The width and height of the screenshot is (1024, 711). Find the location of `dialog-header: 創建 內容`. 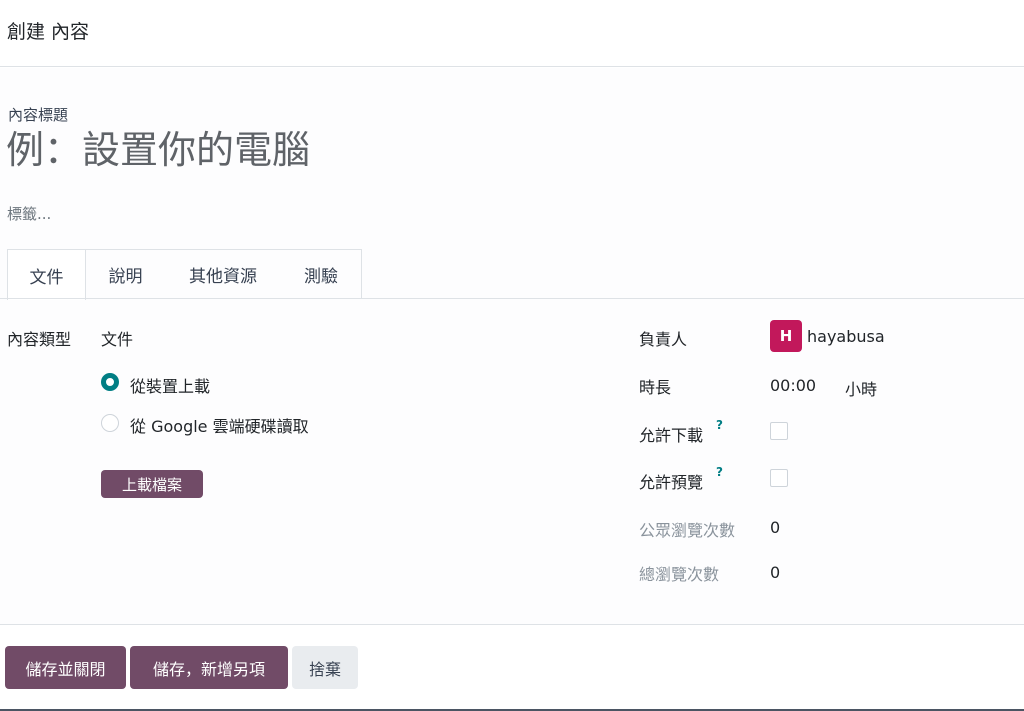

dialog-header: 創建 內容 is located at coordinates (512, 33).